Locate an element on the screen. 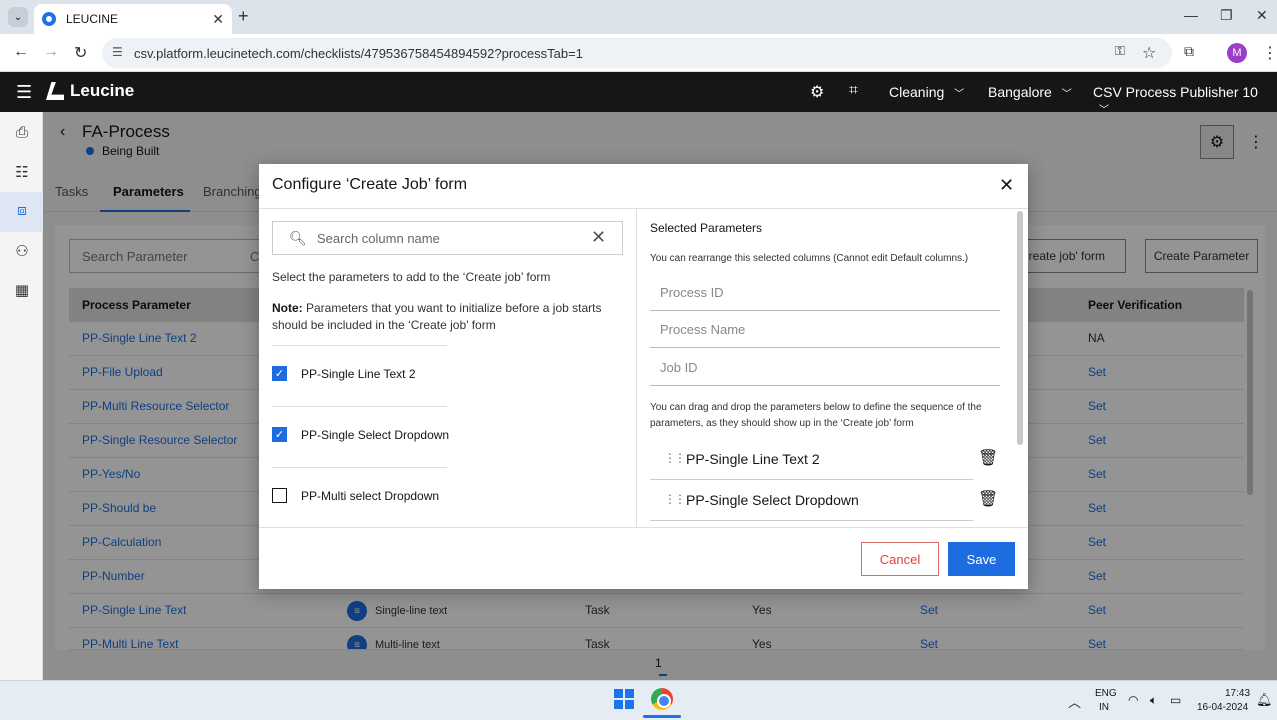 The height and width of the screenshot is (720, 1277). site-selector: Bangalore ﹀ is located at coordinates (1030, 92).